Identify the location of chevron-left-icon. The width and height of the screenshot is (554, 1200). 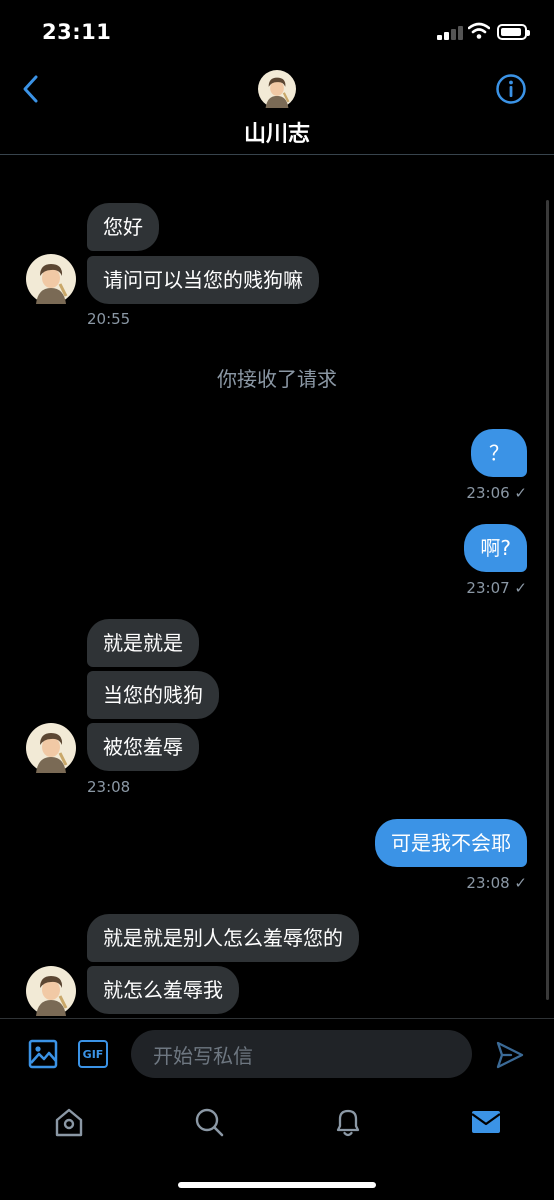
(31, 89).